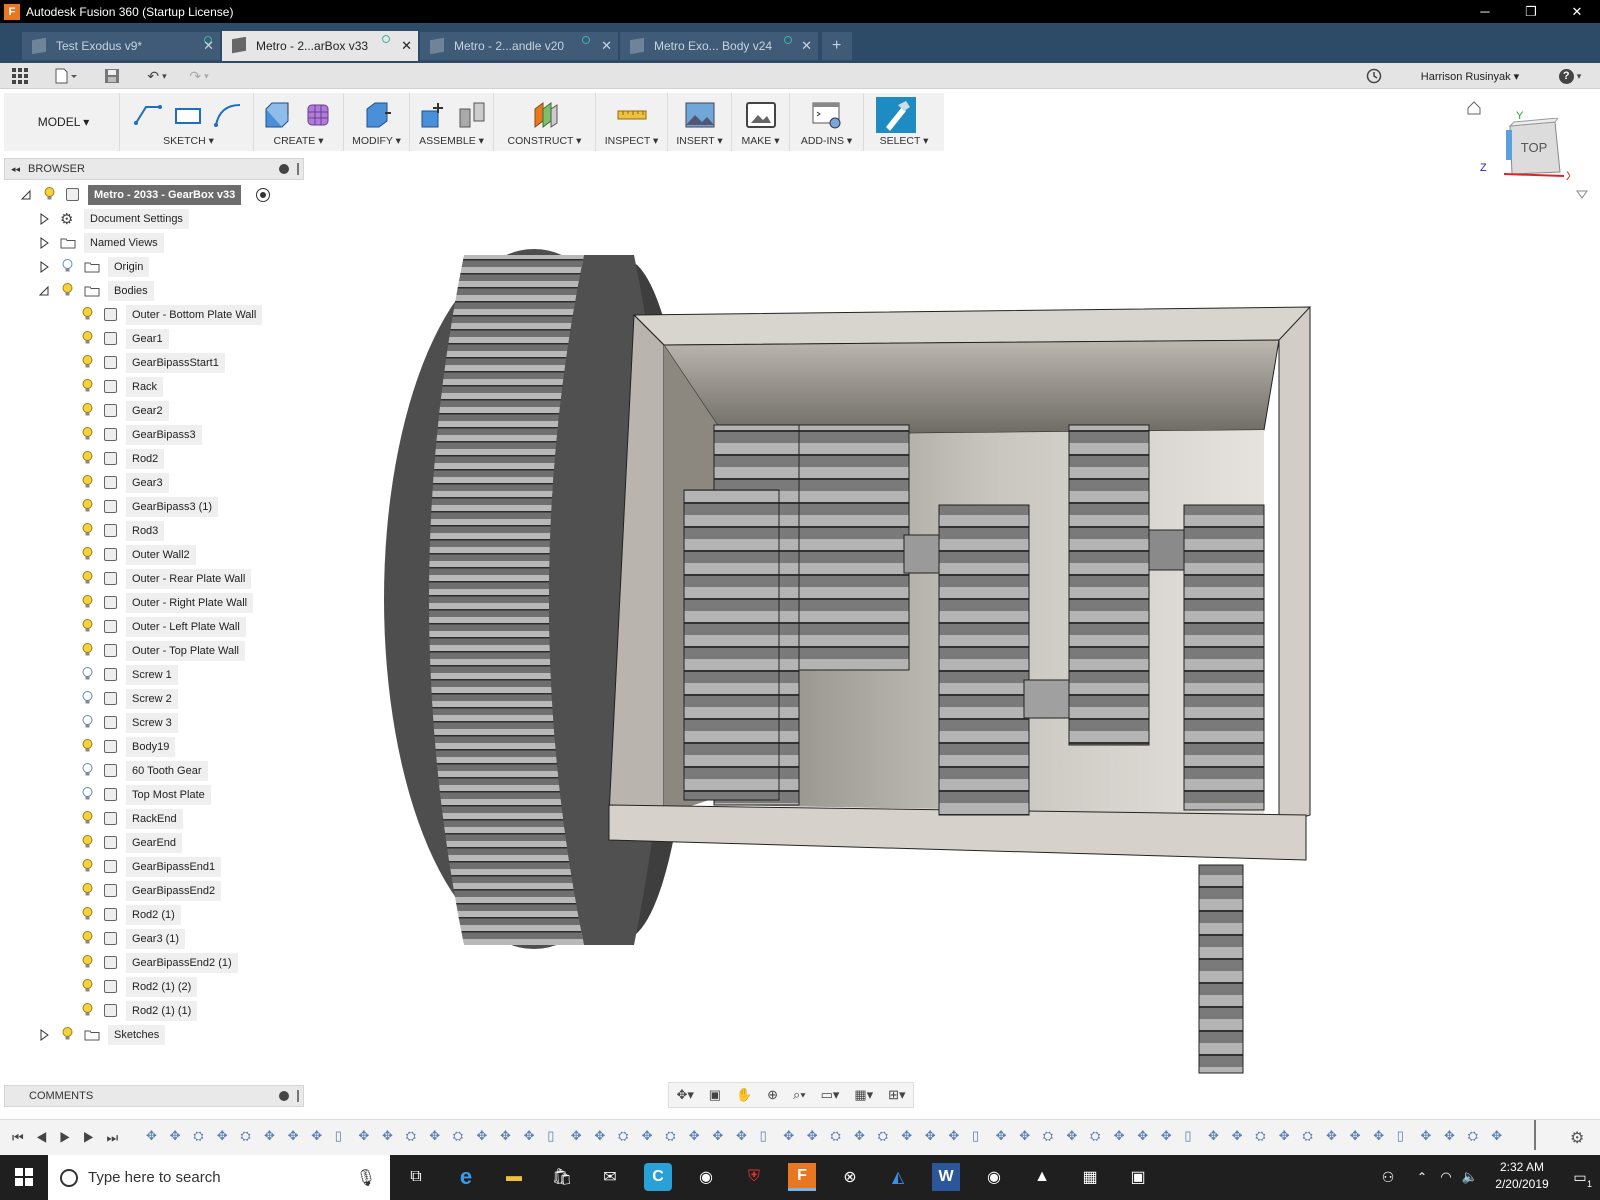 The height and width of the screenshot is (1200, 1600). I want to click on doc-tab: Test Exodus v9* ✕, so click(121, 46).